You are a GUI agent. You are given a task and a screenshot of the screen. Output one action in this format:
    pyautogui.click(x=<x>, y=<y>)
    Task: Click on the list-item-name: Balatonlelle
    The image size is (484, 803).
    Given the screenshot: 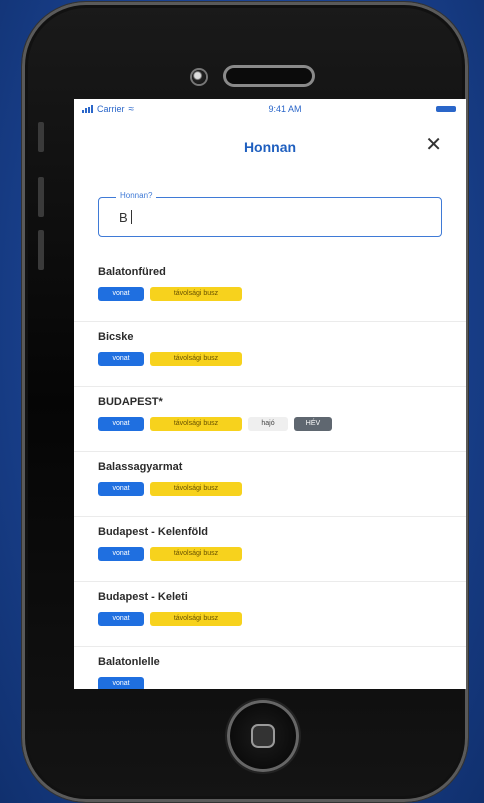 What is the action you would take?
    pyautogui.click(x=129, y=662)
    